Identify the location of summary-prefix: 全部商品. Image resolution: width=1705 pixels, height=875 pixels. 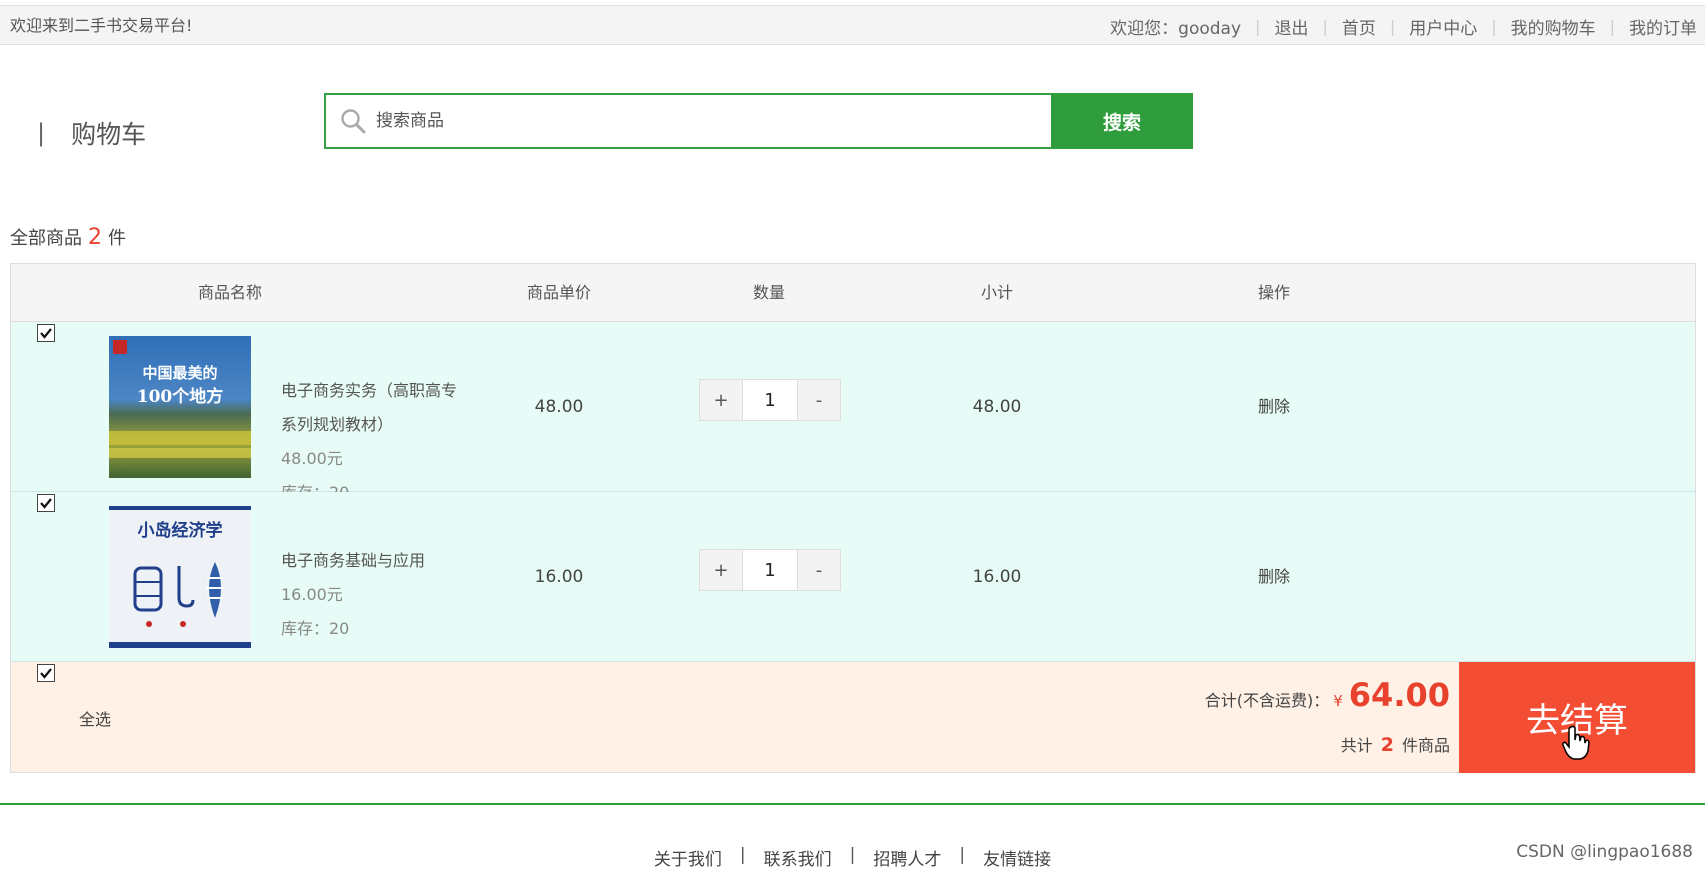
(46, 238).